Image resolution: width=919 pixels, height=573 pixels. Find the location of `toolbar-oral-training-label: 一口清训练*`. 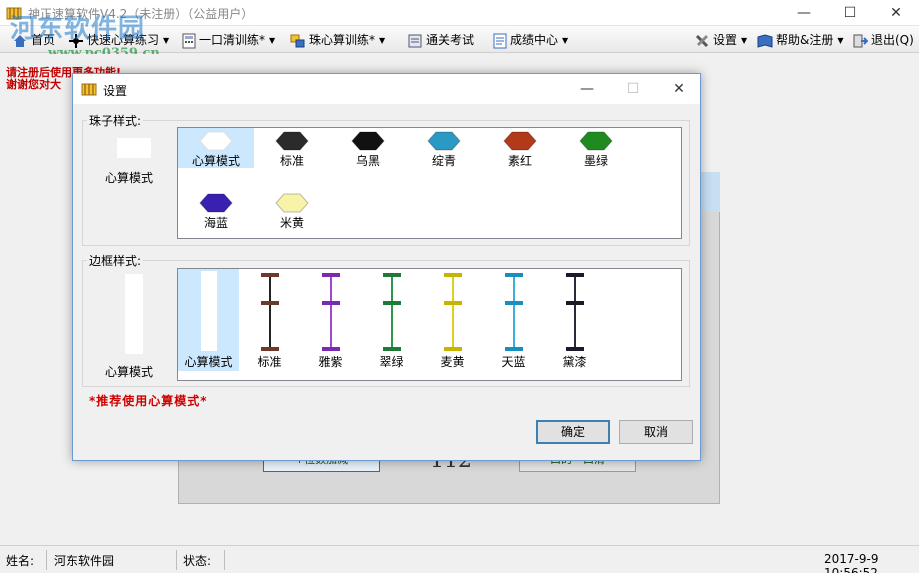

toolbar-oral-training-label: 一口清训练* is located at coordinates (232, 40).